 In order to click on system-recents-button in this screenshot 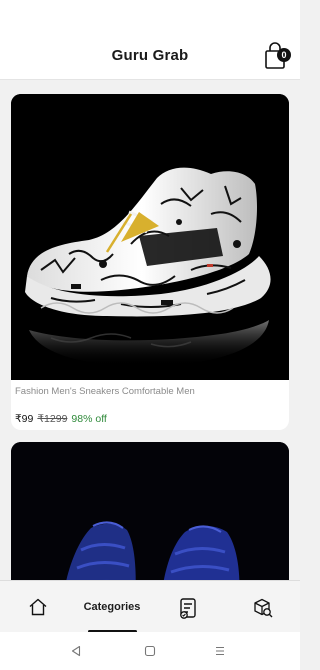, I will do `click(220, 653)`.